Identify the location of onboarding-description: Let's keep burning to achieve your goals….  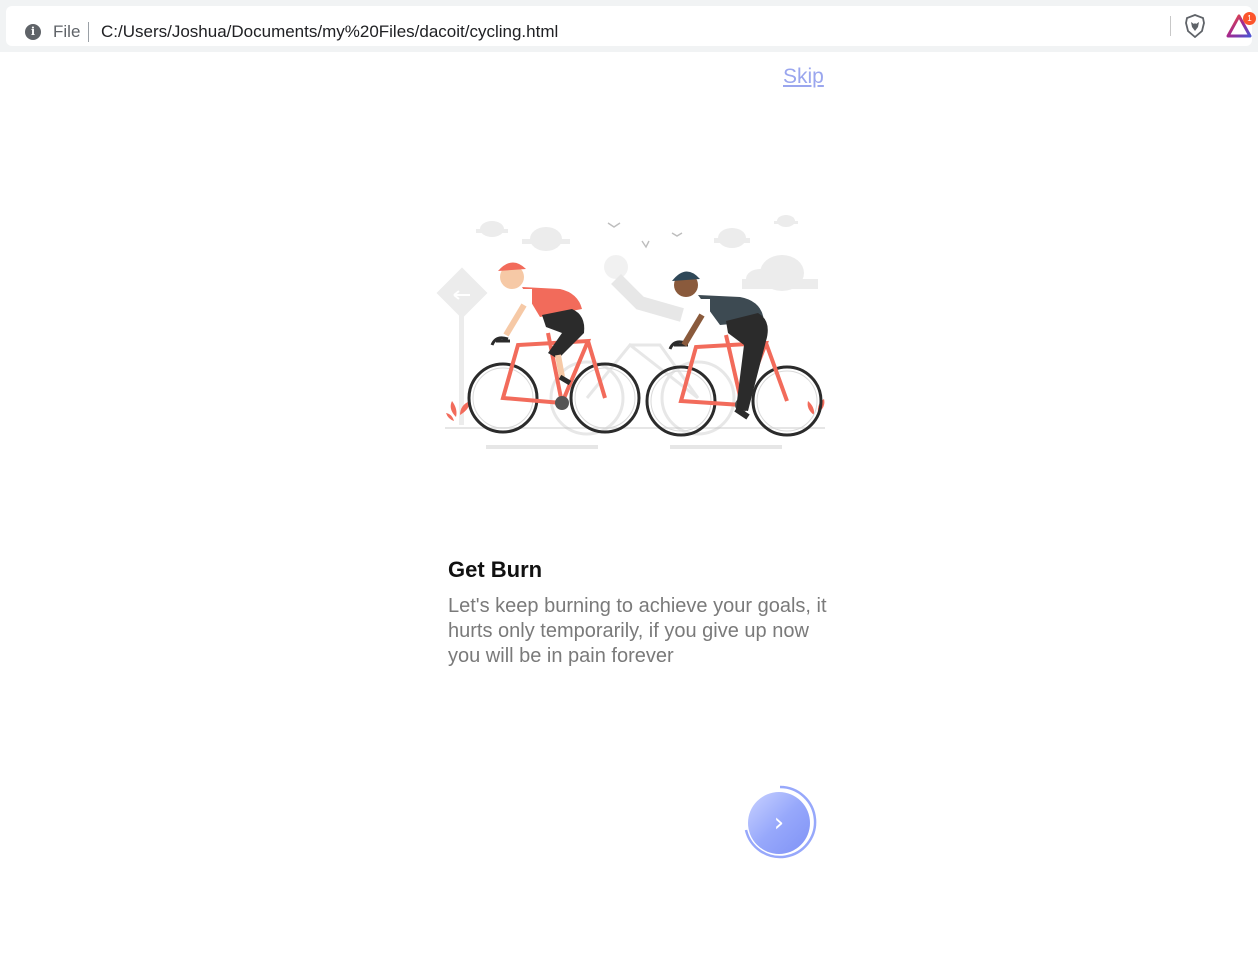
(637, 631).